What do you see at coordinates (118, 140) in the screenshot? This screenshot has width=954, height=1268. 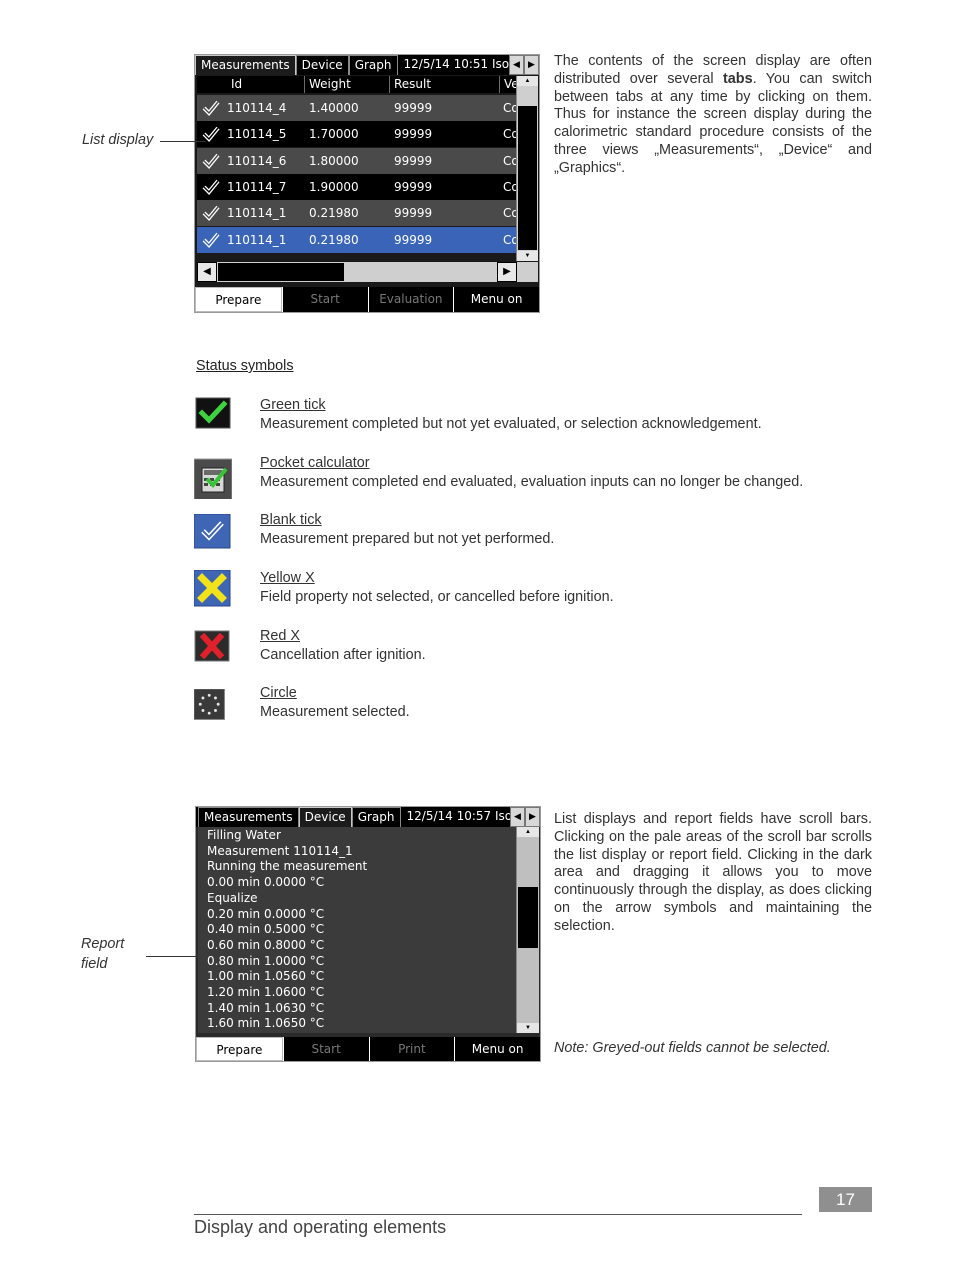 I see `list-display-callout: List display` at bounding box center [118, 140].